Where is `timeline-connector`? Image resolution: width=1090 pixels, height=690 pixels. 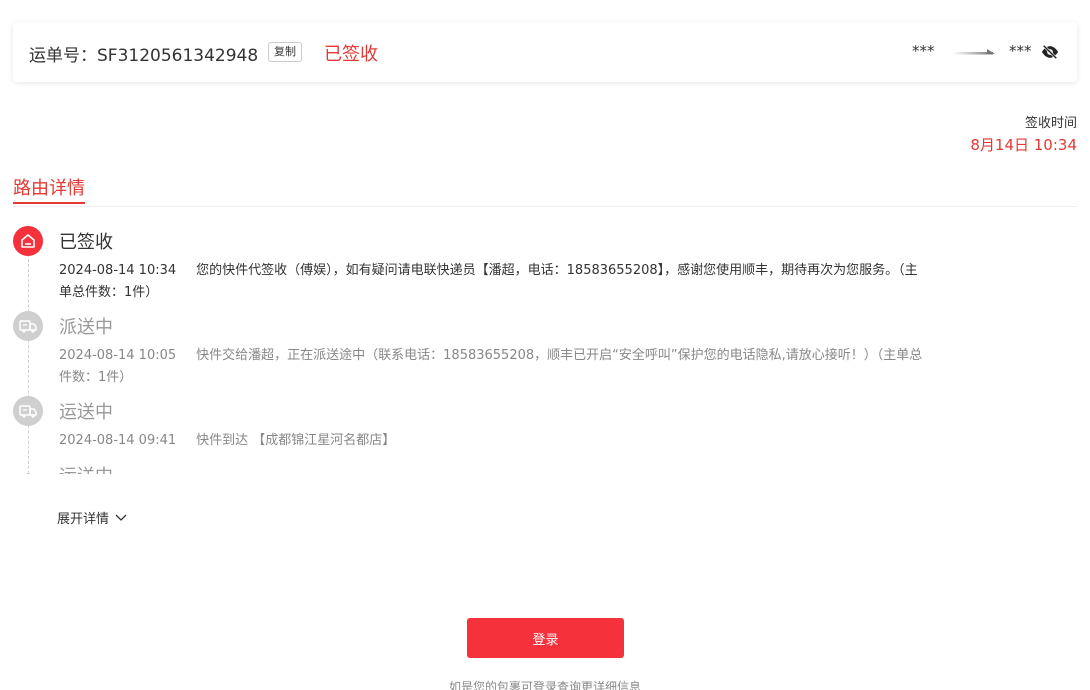
timeline-connector is located at coordinates (28, 364).